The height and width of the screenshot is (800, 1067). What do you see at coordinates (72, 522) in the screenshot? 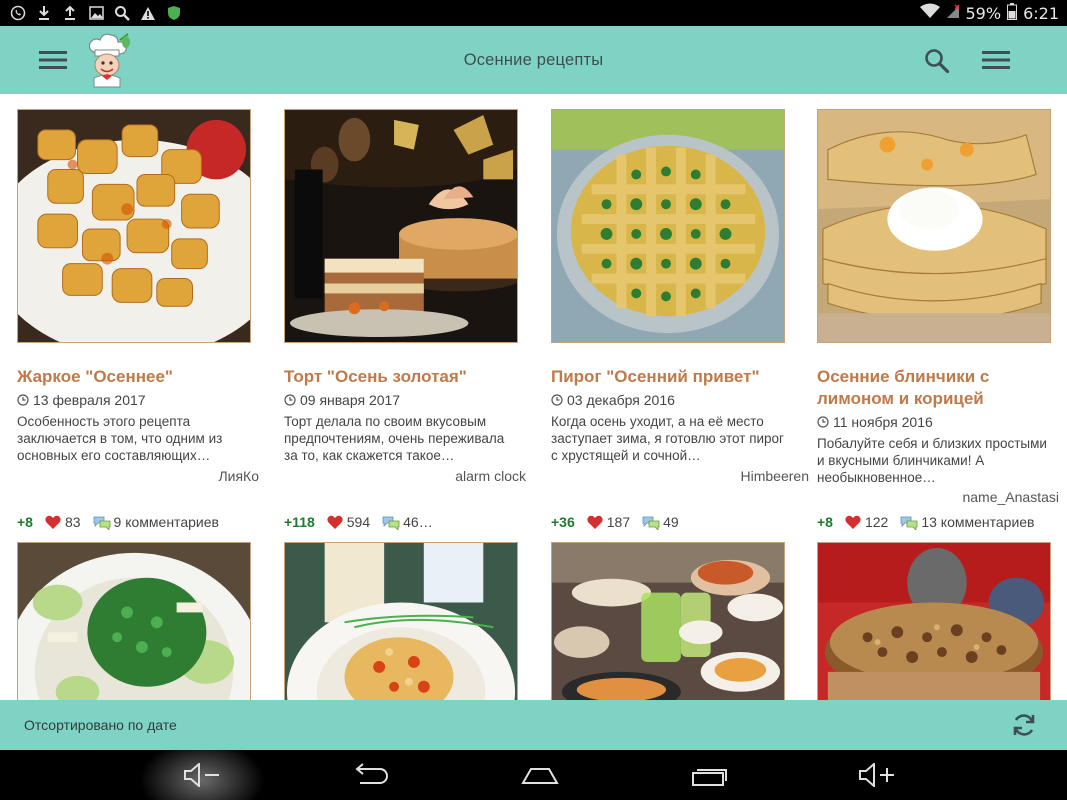
I see `recipe-likes: 83` at bounding box center [72, 522].